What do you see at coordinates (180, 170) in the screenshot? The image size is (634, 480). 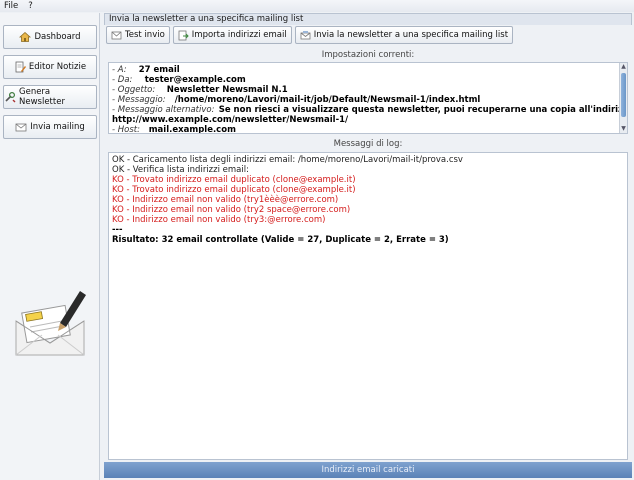 I see `log-line: OK - Verifica lista indirizzi email:` at bounding box center [180, 170].